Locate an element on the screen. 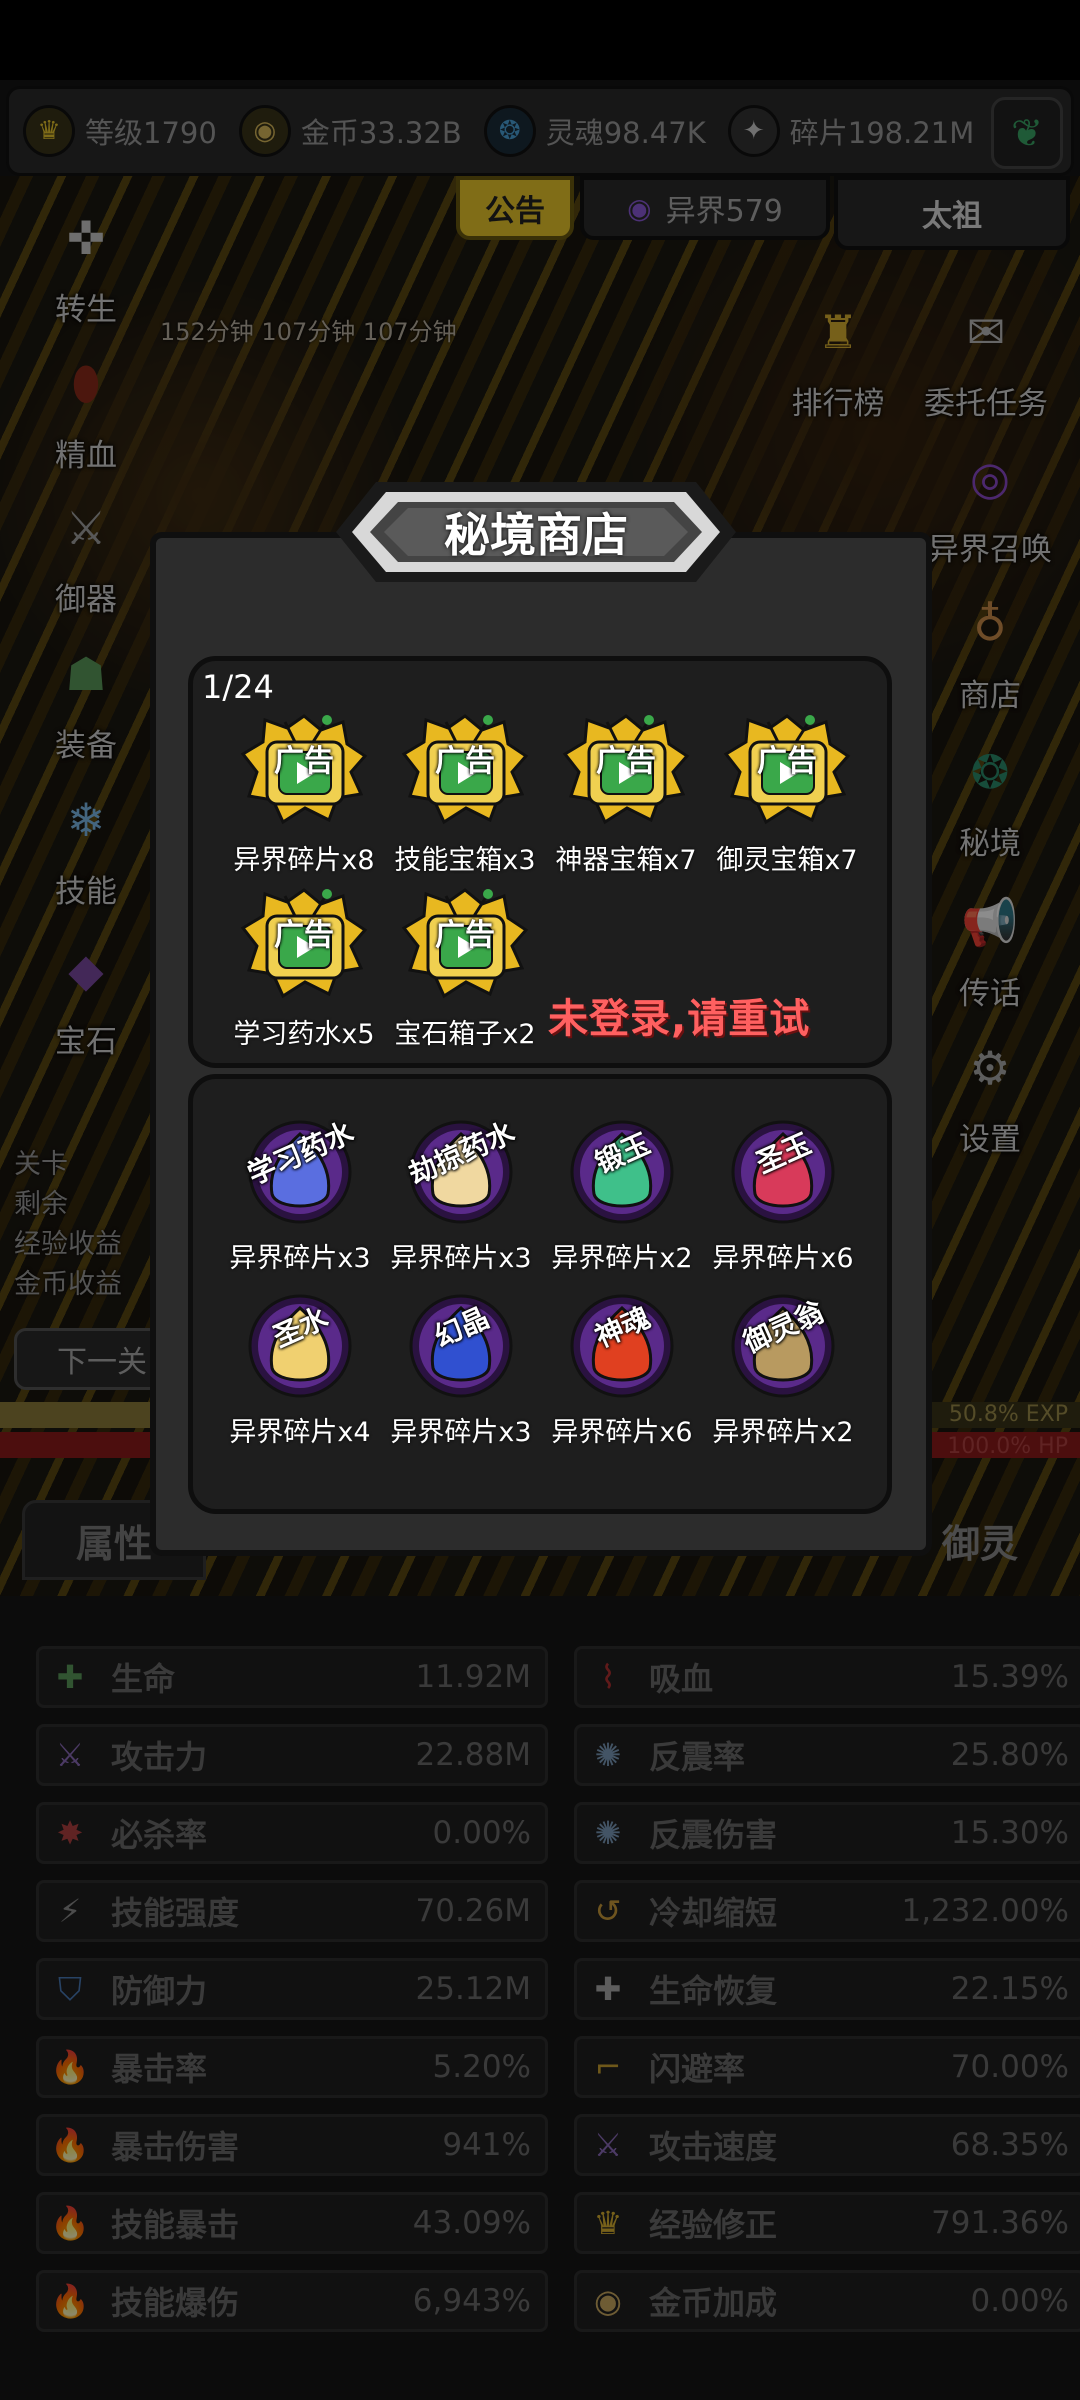  shop-item: 锻玉 异界碎片x2 is located at coordinates (622, 1195).